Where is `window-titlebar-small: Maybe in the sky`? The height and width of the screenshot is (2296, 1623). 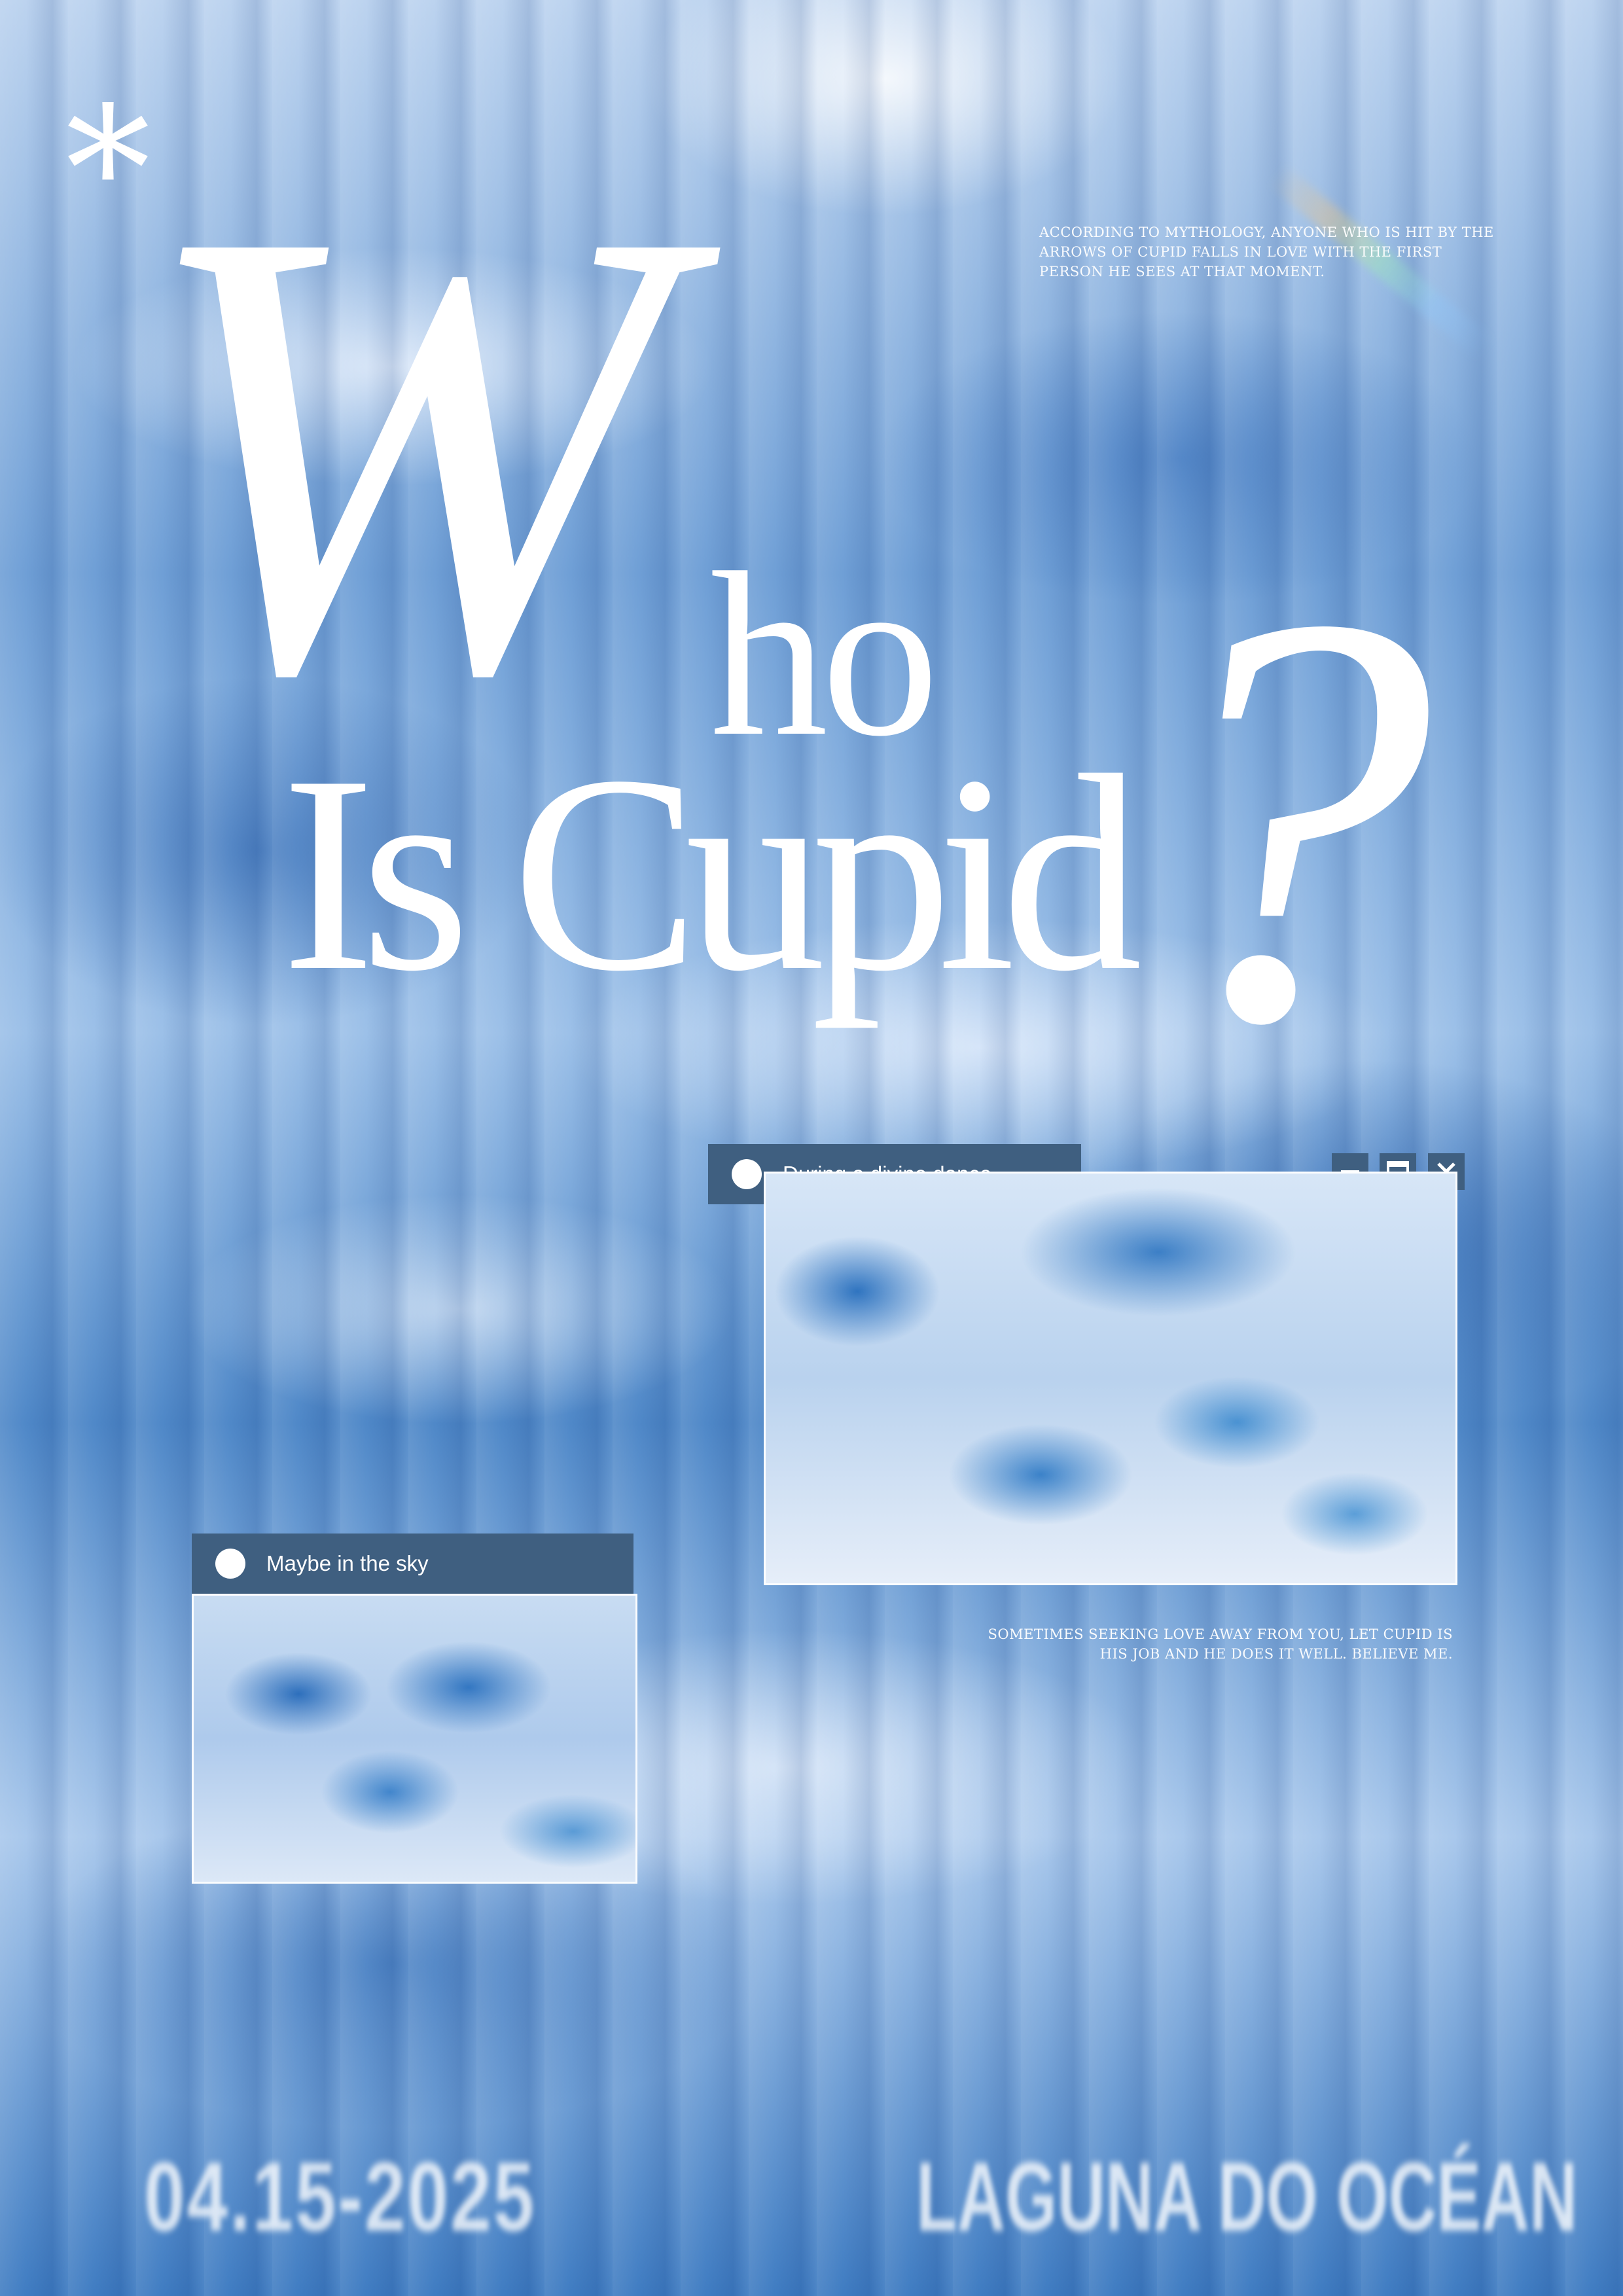
window-titlebar-small: Maybe in the sky is located at coordinates (412, 1564).